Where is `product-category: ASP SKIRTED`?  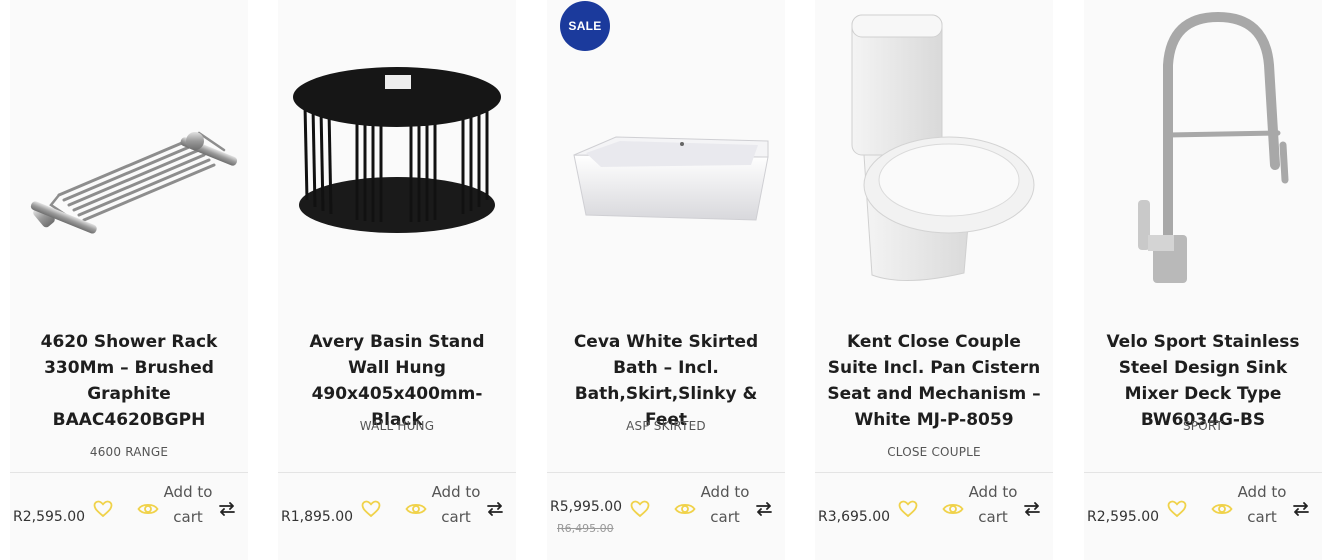
product-category: ASP SKIRTED is located at coordinates (666, 426).